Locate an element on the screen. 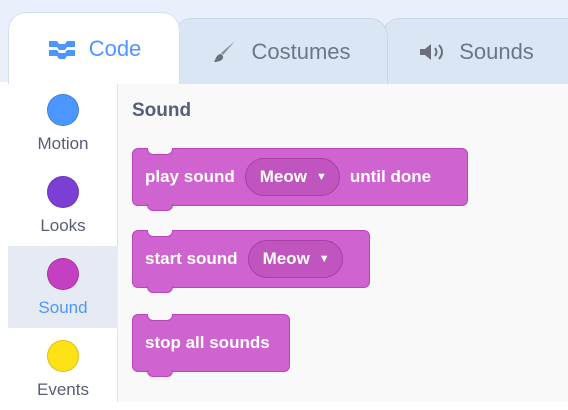 This screenshot has height=410, width=568. tab-code-label: Code is located at coordinates (115, 48).